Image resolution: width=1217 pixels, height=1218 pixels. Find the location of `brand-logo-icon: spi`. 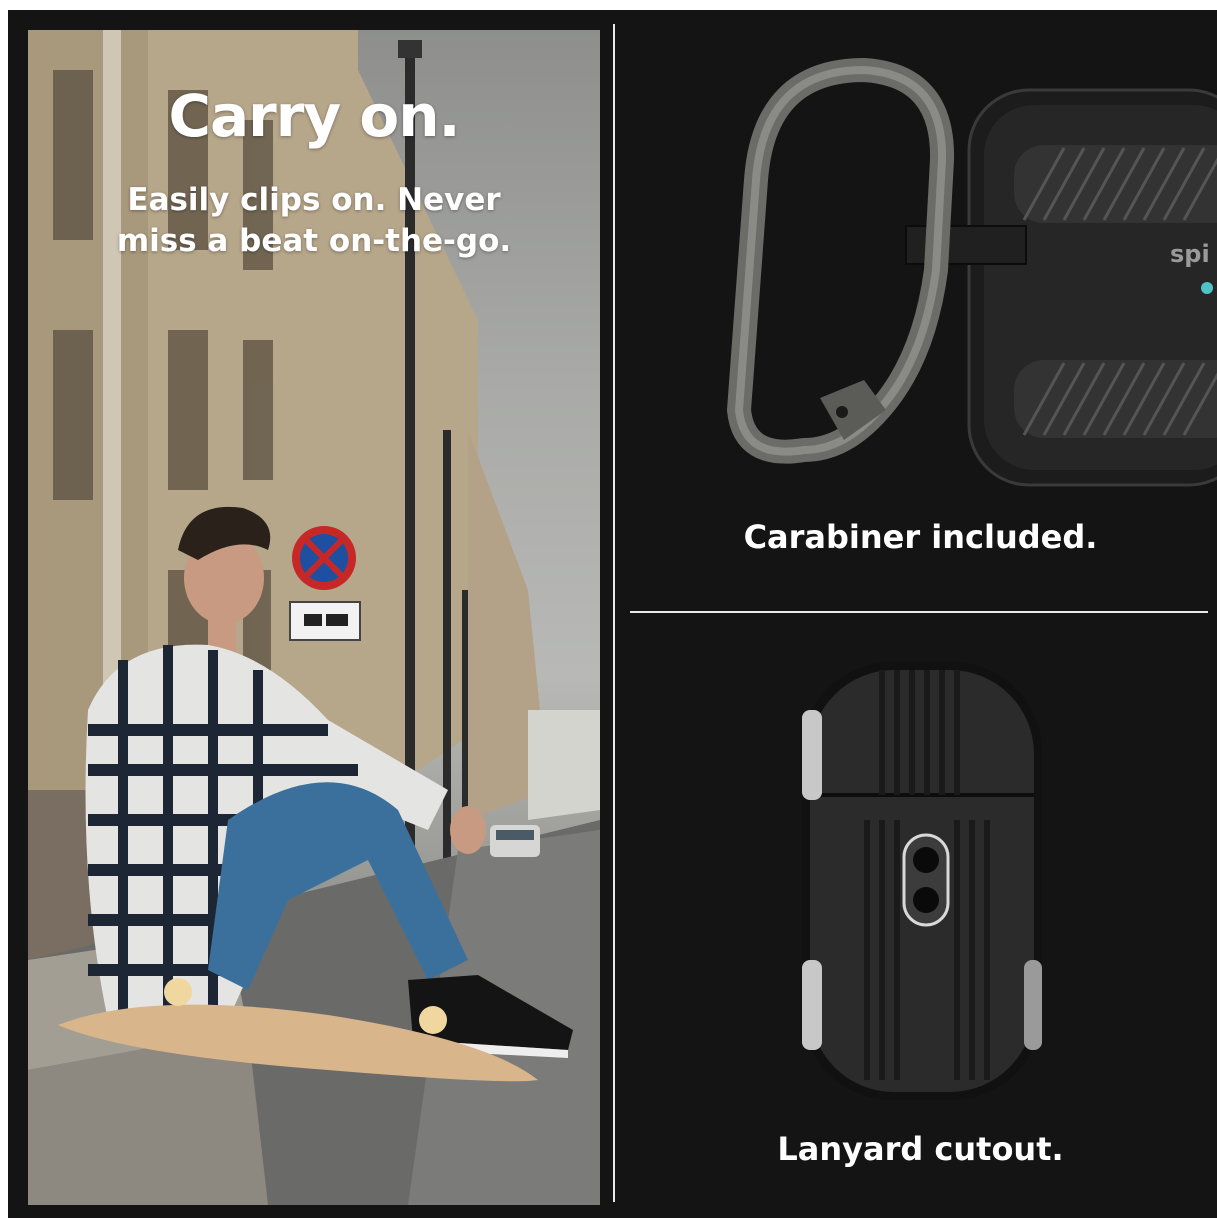

brand-logo-icon: spi is located at coordinates (1190, 254).